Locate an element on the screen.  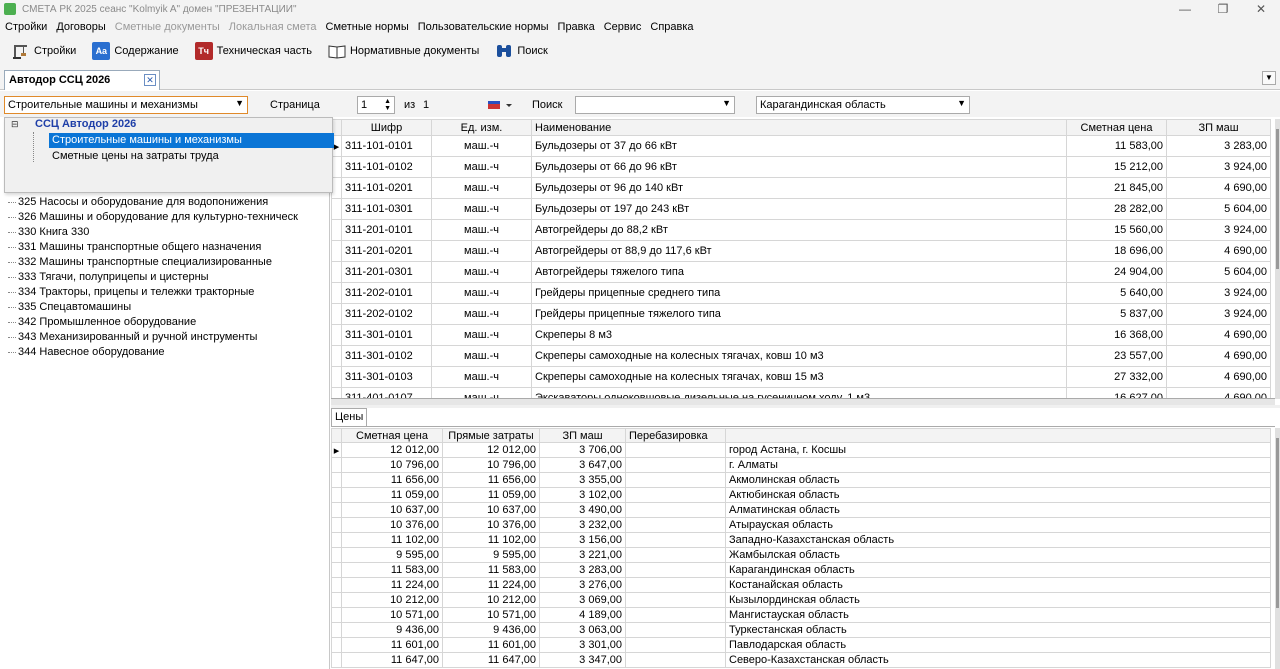
cell-name: Бульдозеры от 197 до 243 кВт is located at coordinates (799, 209).